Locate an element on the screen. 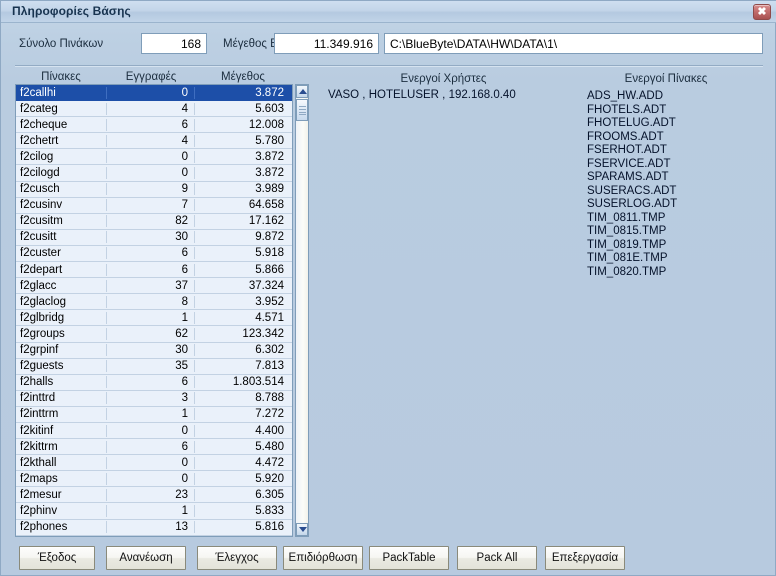  cell-table-name: f2mesur is located at coordinates (41, 494).